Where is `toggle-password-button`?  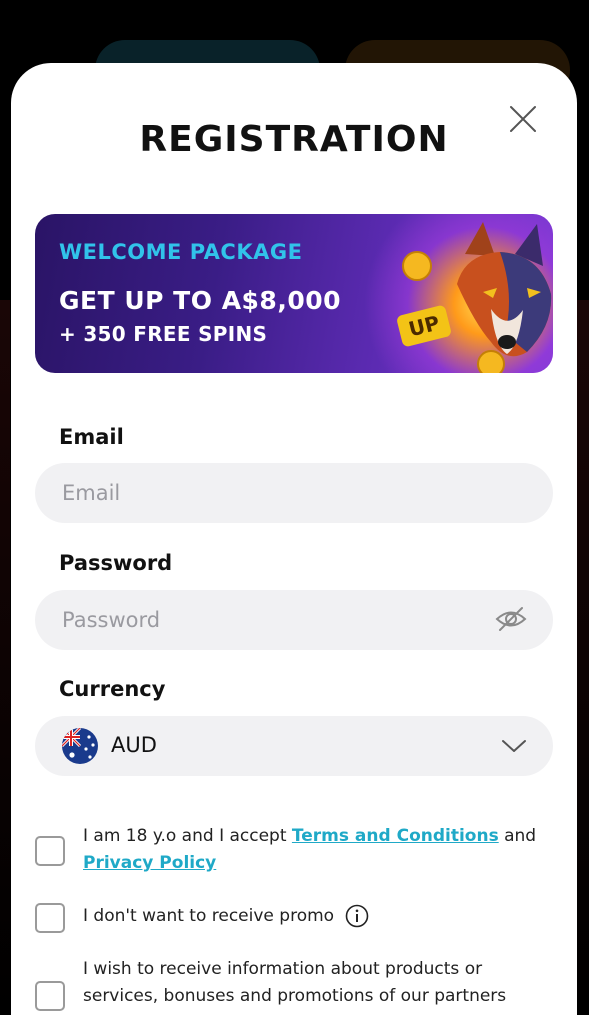
toggle-password-button is located at coordinates (511, 619).